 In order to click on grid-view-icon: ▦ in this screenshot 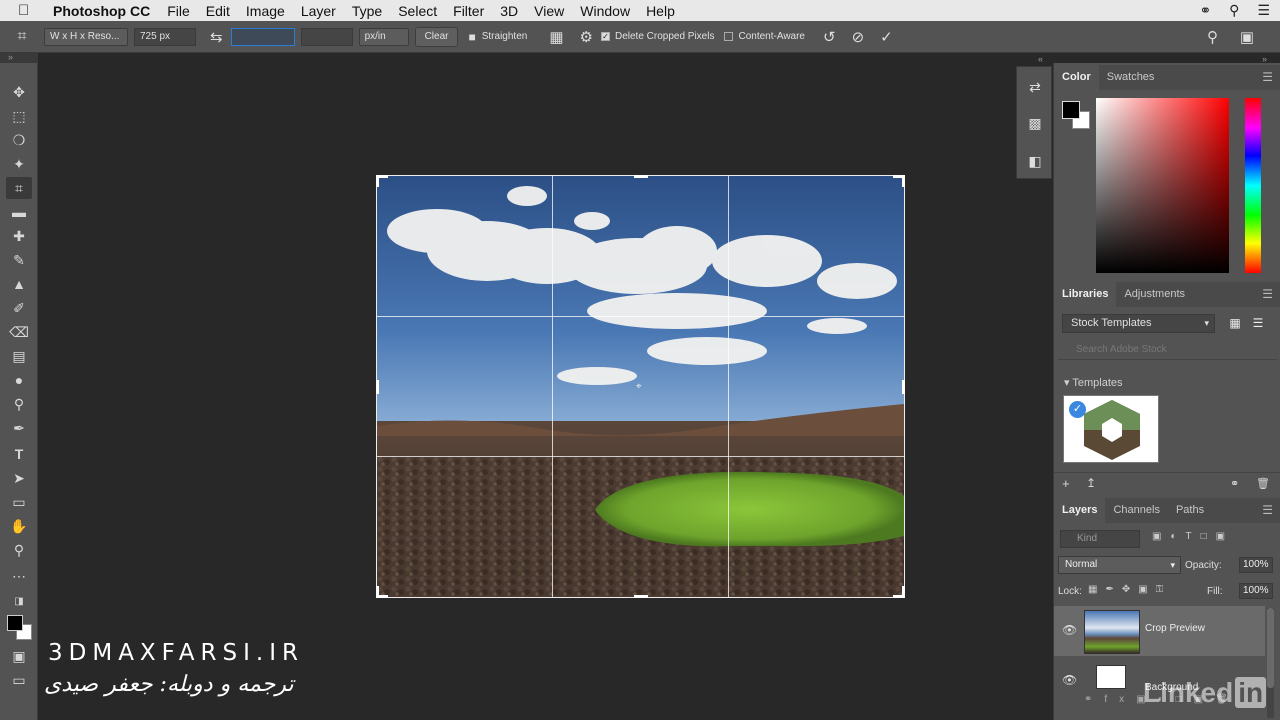, I will do `click(1235, 323)`.